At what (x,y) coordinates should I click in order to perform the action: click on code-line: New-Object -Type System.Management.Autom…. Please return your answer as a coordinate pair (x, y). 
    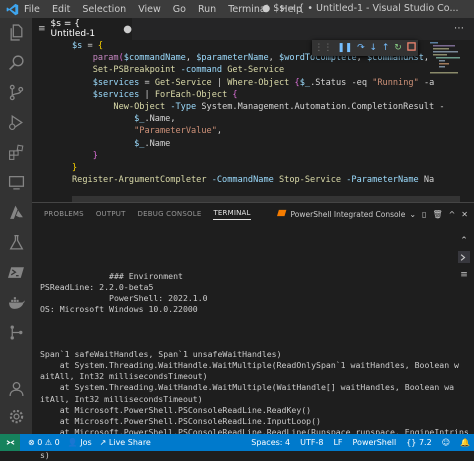
    Looking at the image, I should click on (258, 107).